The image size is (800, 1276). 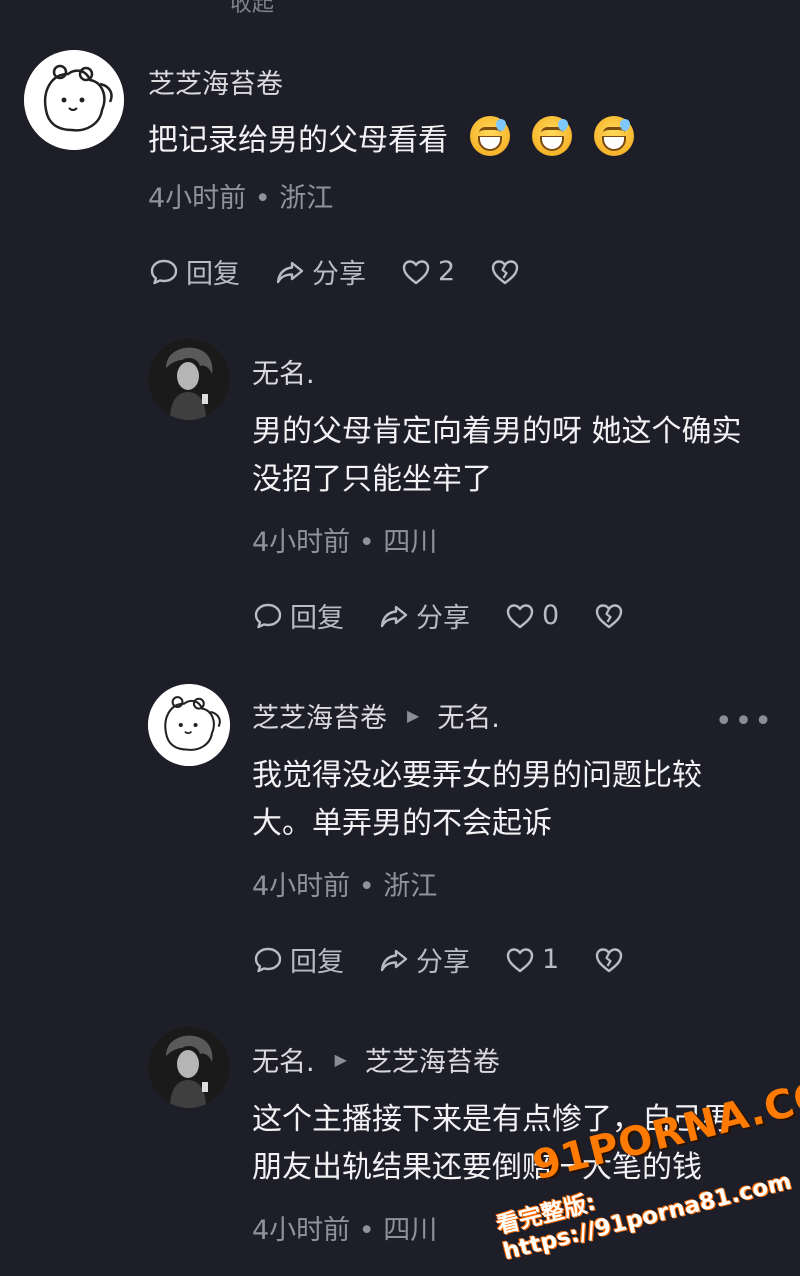 I want to click on reply-target-user: 无名., so click(x=468, y=715).